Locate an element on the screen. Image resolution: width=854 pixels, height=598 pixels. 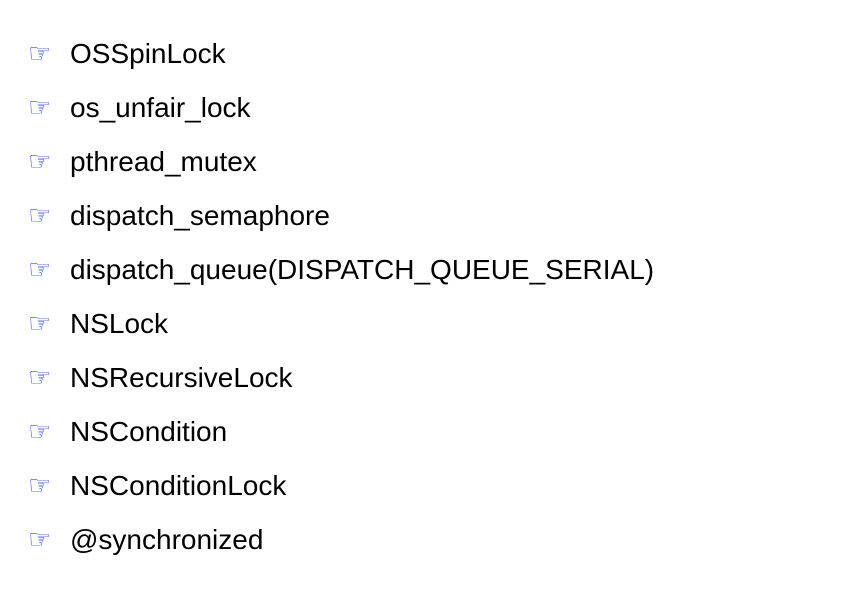
list-item: ☞ NSConditionLock is located at coordinates (341, 492).